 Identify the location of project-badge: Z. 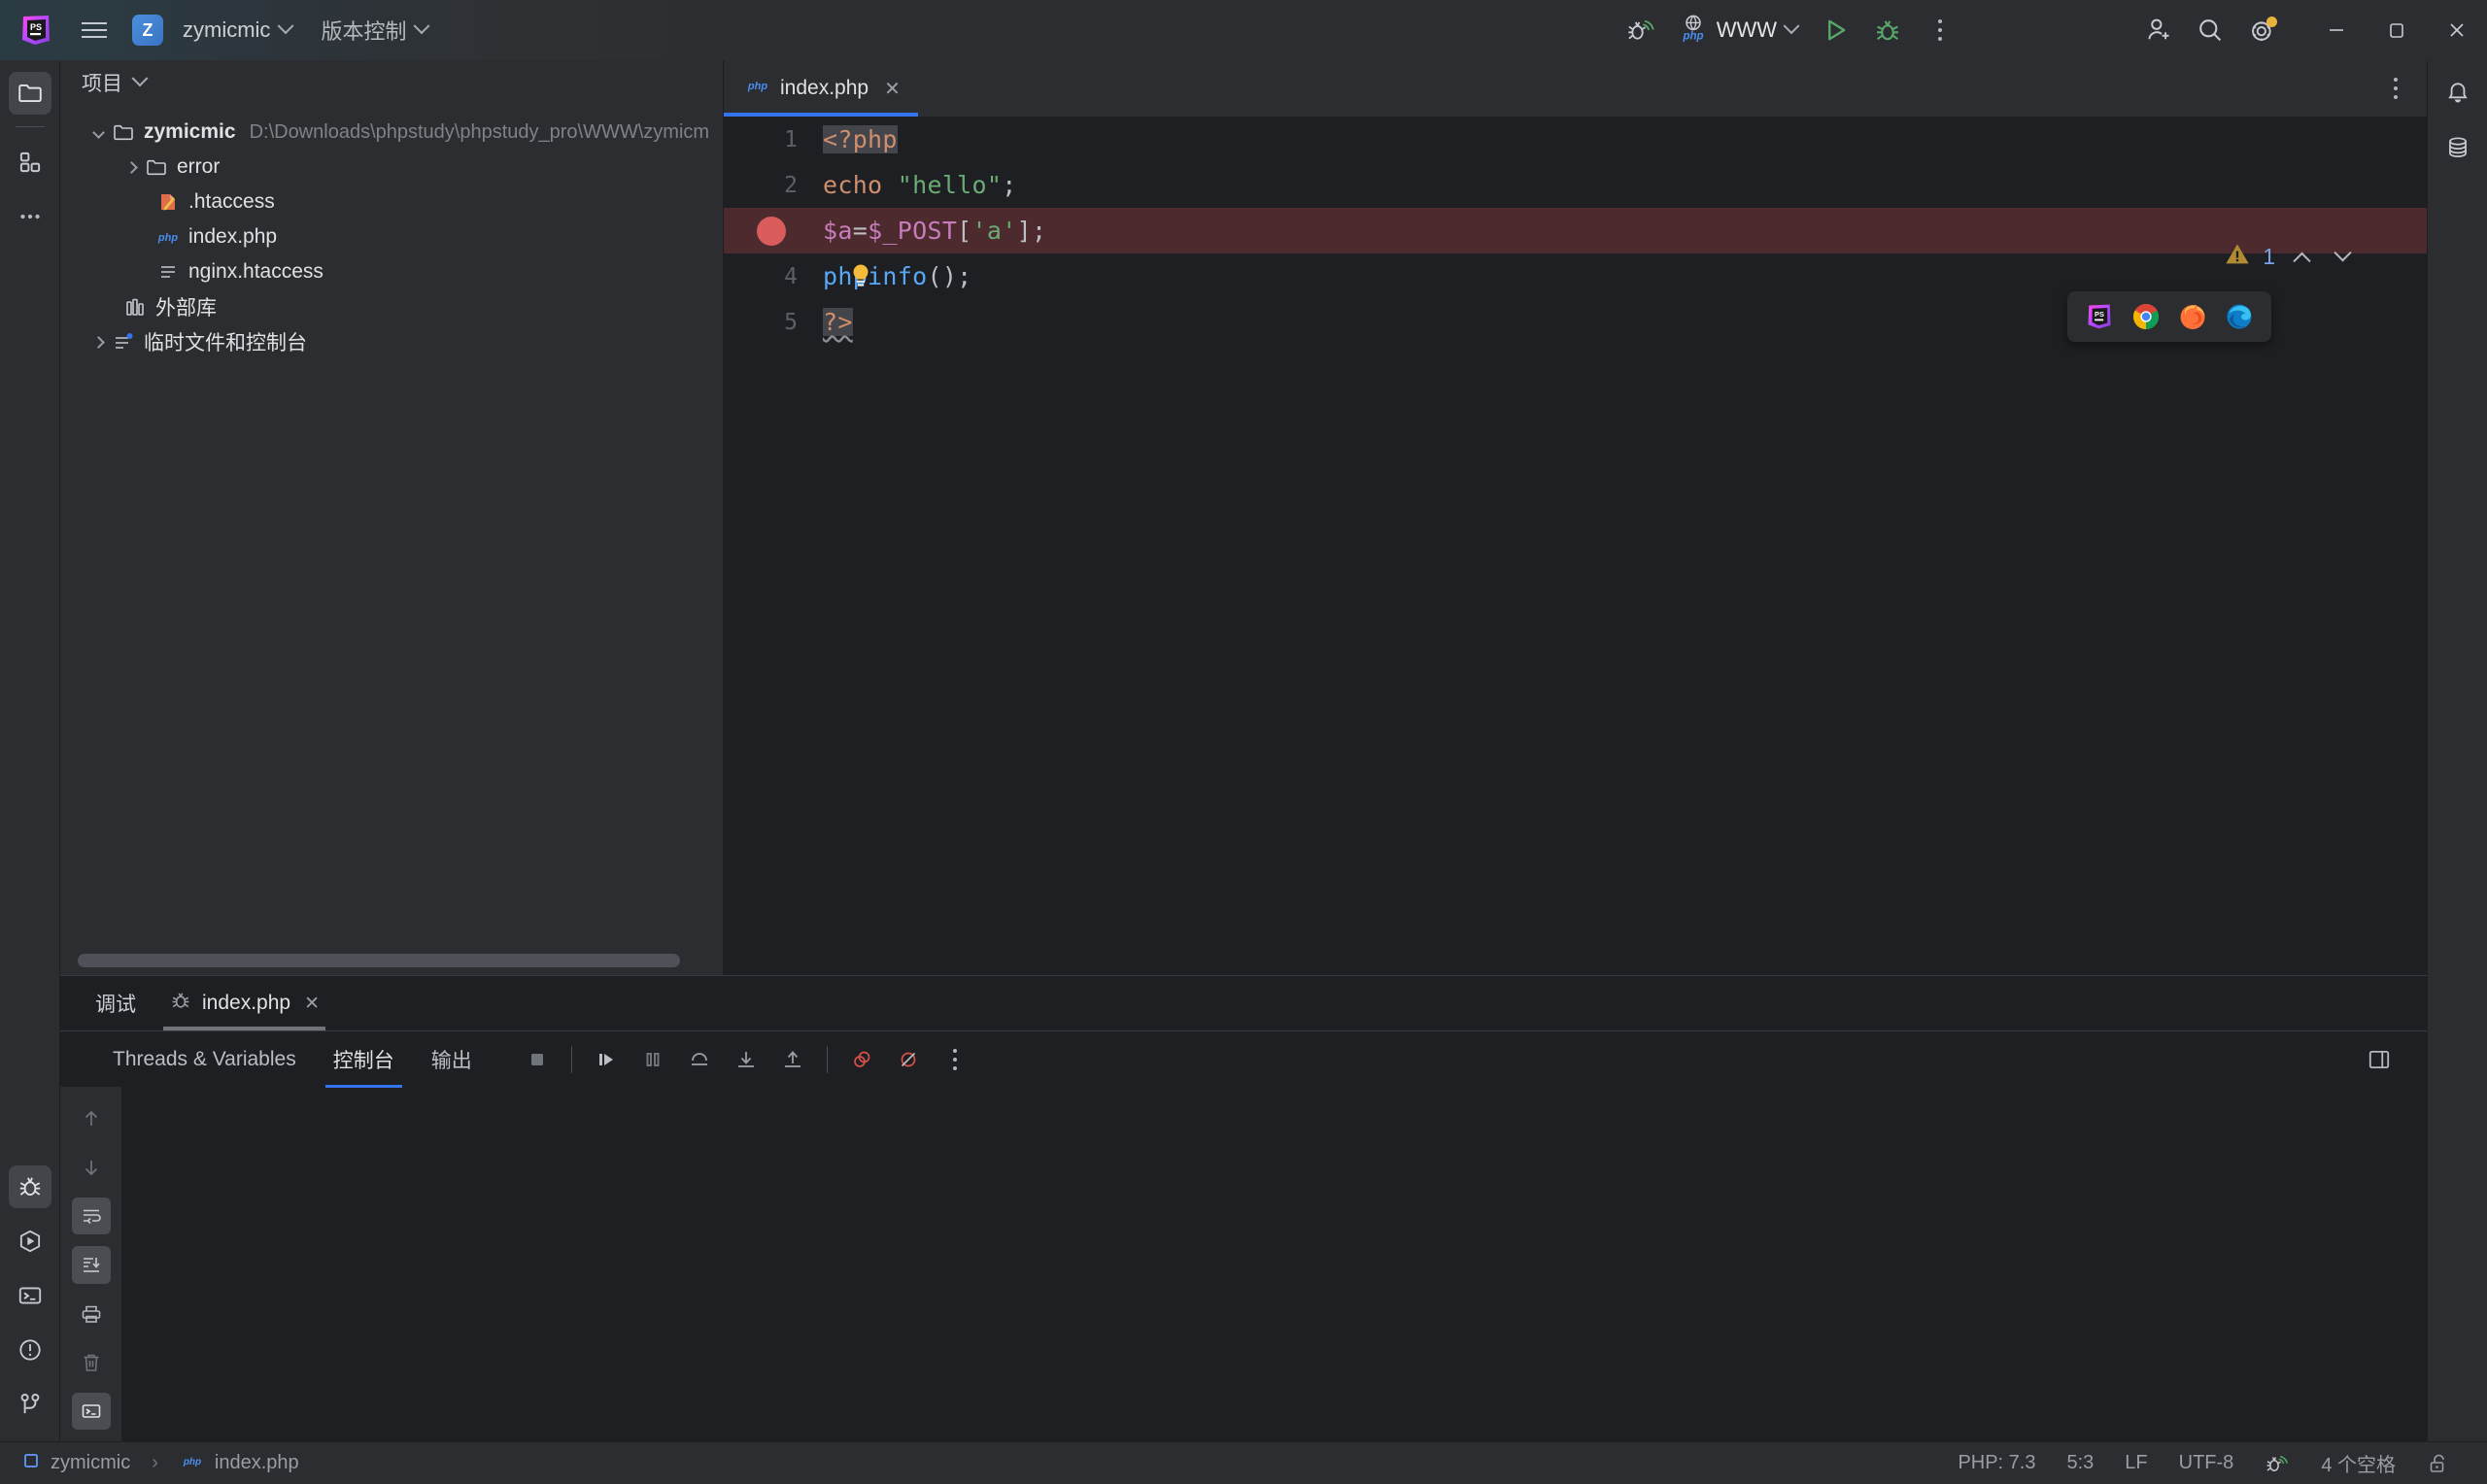
(147, 30).